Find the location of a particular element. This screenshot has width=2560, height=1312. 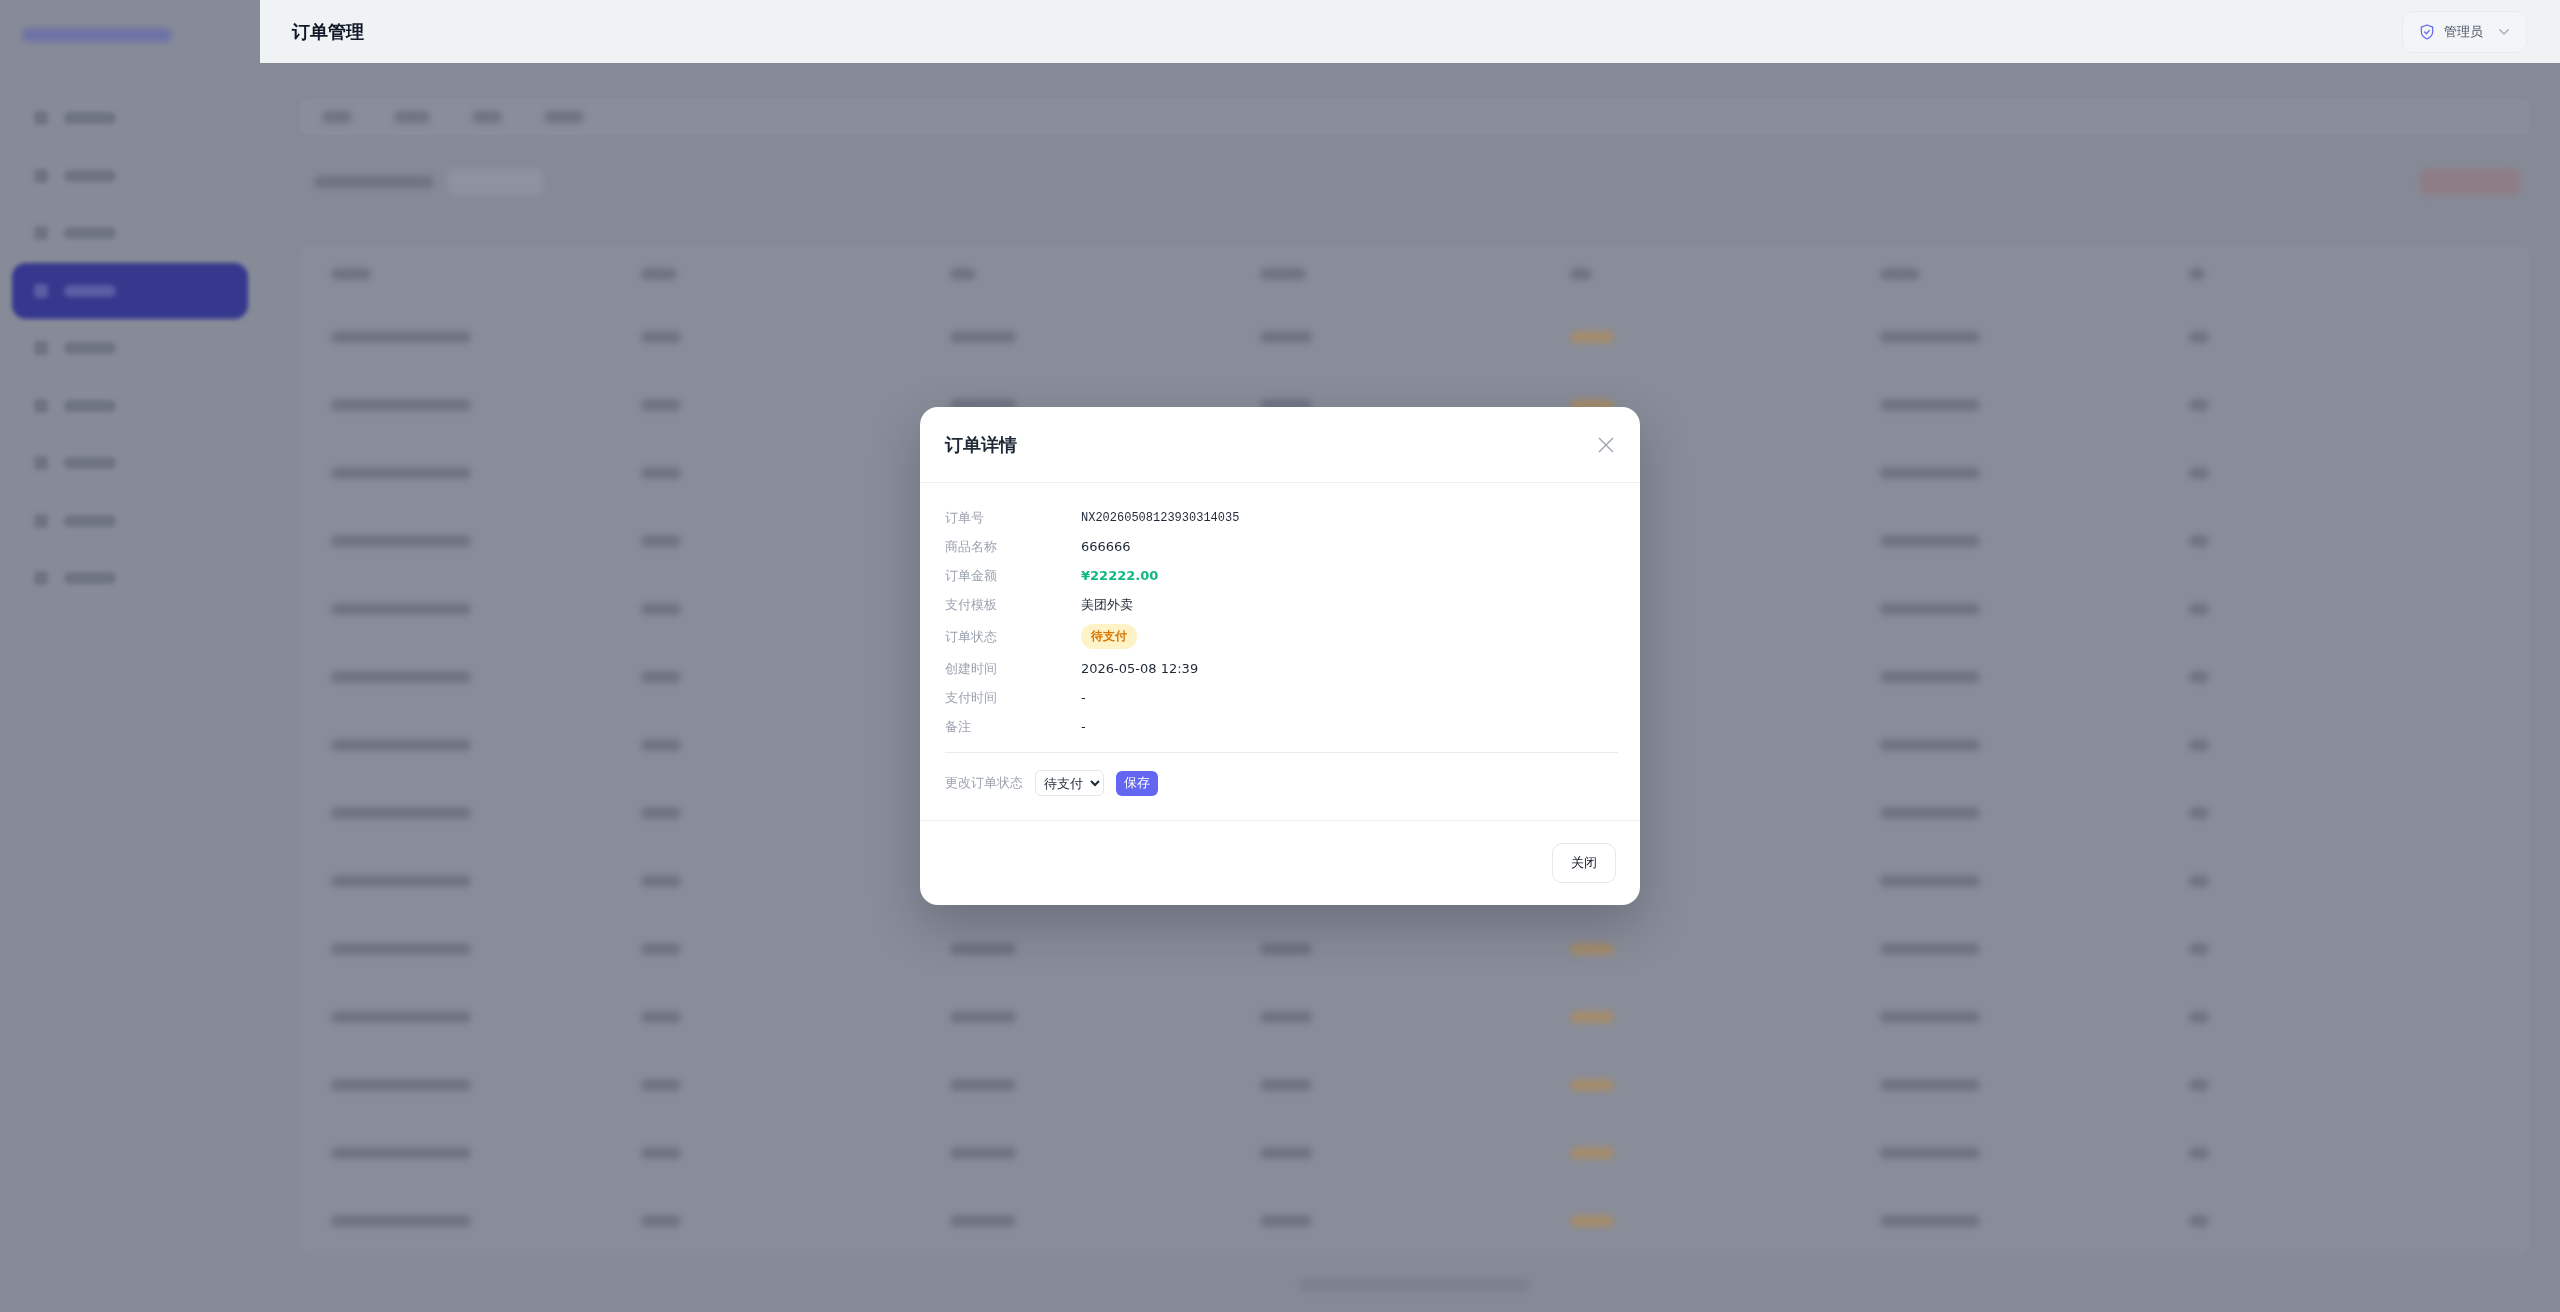

chevron-down-icon is located at coordinates (2504, 31).